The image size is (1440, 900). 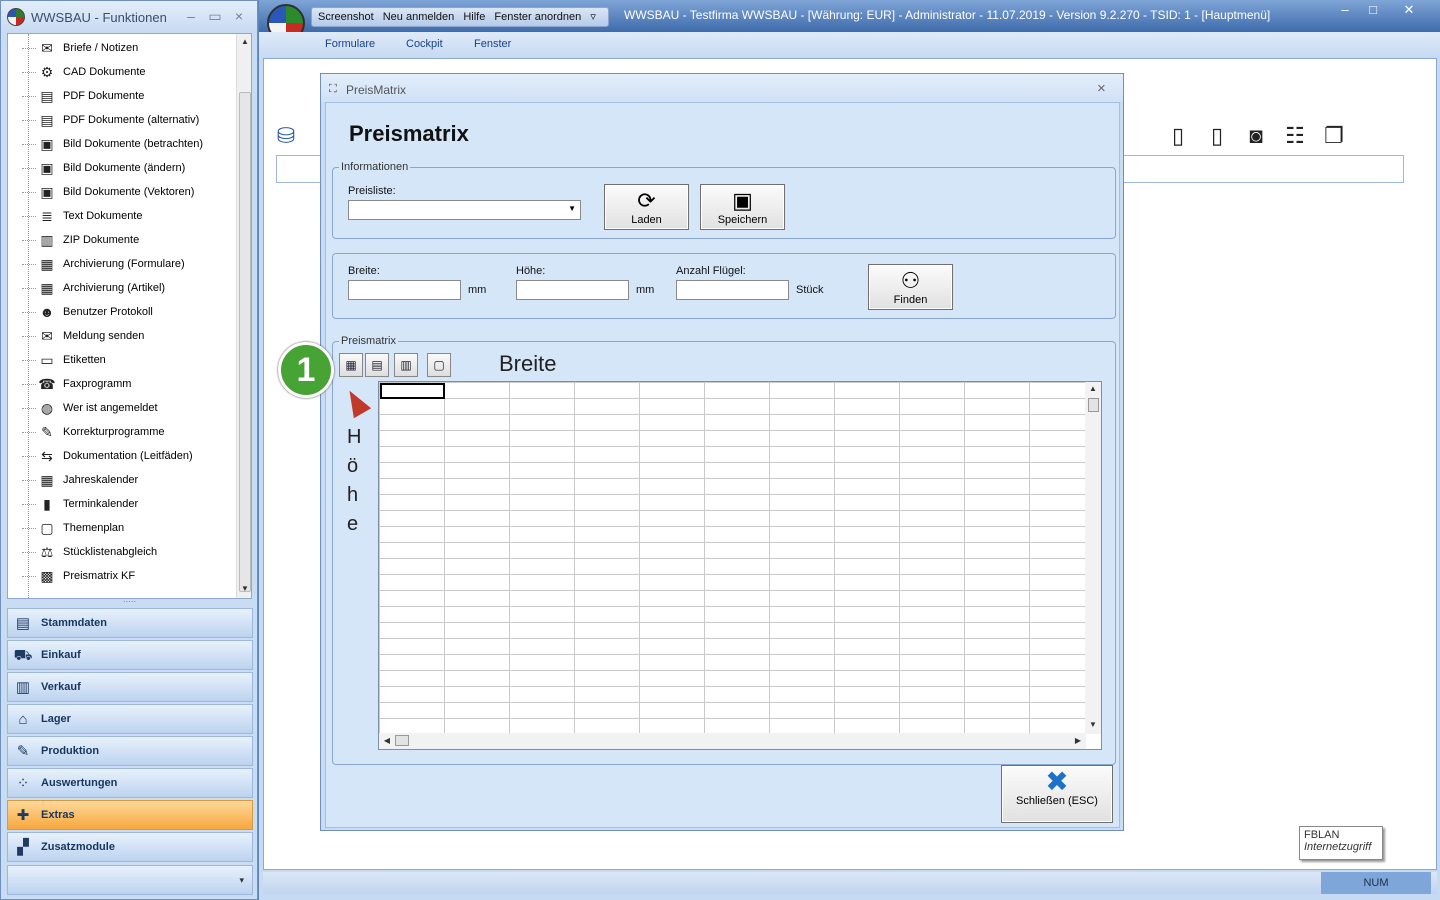 What do you see at coordinates (244, 41) in the screenshot?
I see `scroll-up-arrow-icon: ▲` at bounding box center [244, 41].